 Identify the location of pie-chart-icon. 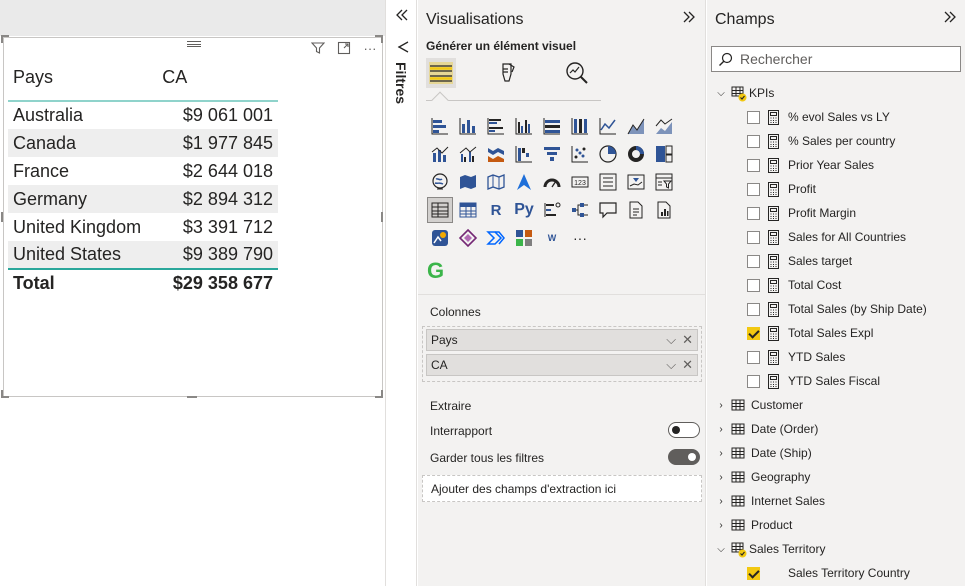
(608, 154).